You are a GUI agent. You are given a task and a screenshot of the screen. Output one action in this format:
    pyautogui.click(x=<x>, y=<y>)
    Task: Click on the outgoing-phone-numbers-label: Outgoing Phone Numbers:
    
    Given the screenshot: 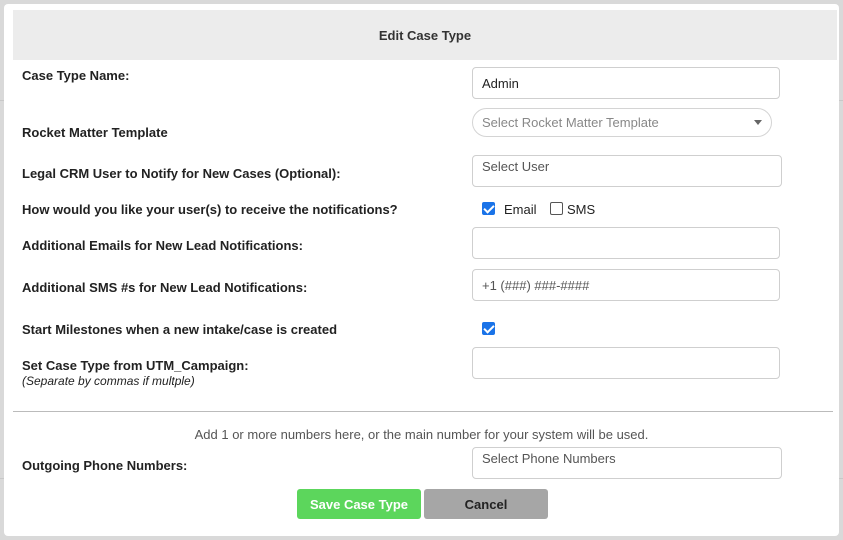 What is the action you would take?
    pyautogui.click(x=105, y=465)
    